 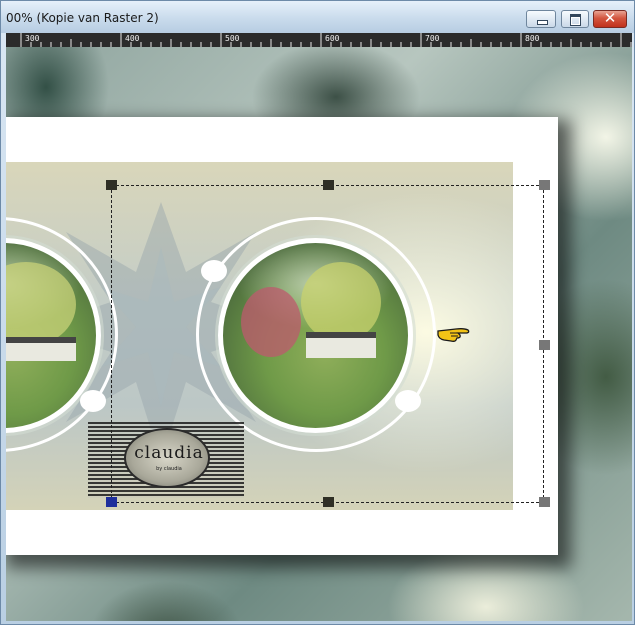 I want to click on window-title: 00% (Kopie van Raster 2), so click(x=82, y=18).